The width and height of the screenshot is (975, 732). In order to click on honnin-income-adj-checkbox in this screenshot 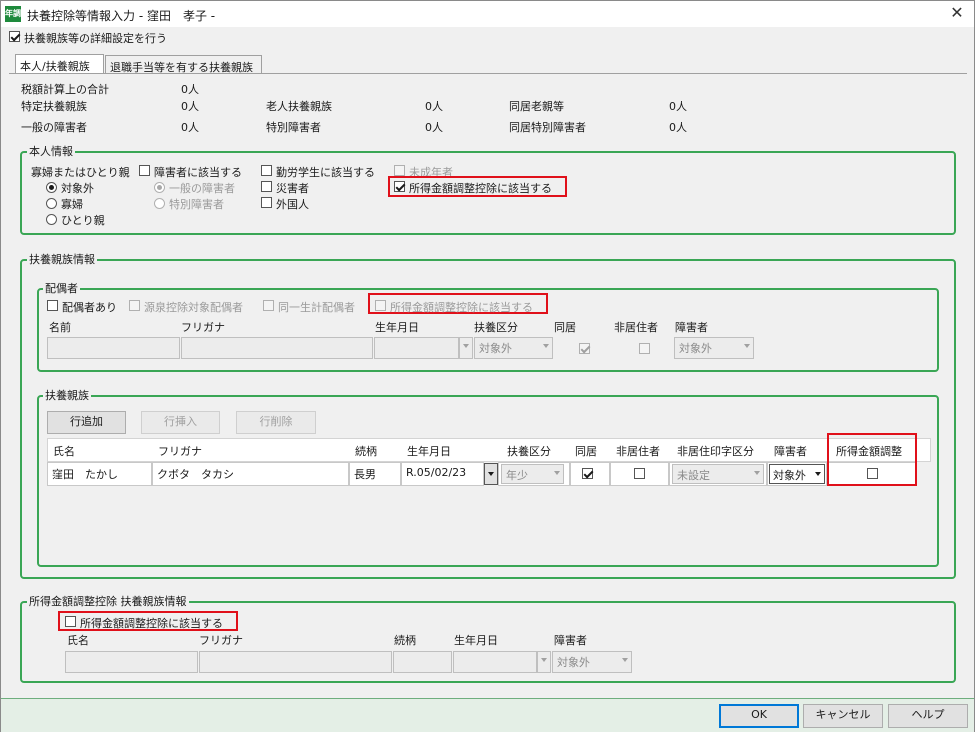, I will do `click(399, 186)`.